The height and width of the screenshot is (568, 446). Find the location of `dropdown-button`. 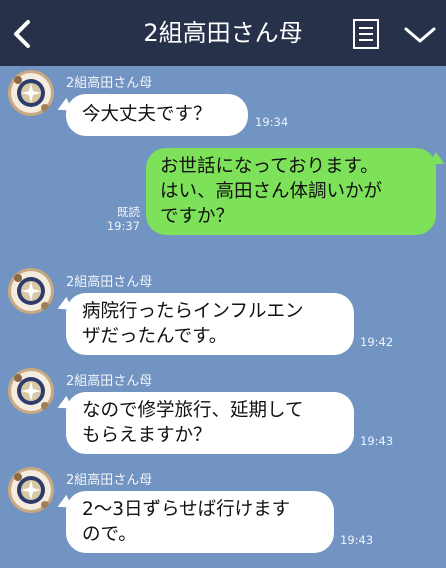

dropdown-button is located at coordinates (420, 35).